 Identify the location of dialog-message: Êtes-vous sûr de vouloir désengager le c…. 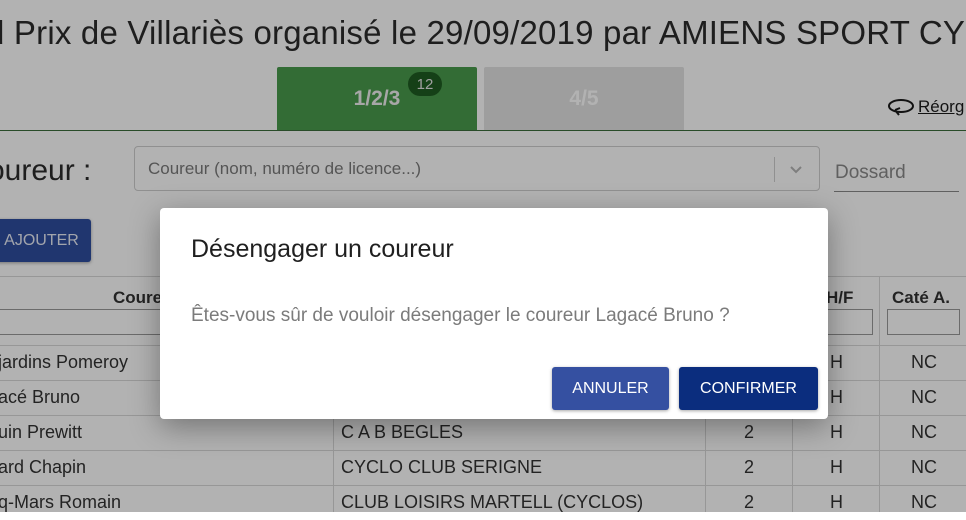
(460, 315).